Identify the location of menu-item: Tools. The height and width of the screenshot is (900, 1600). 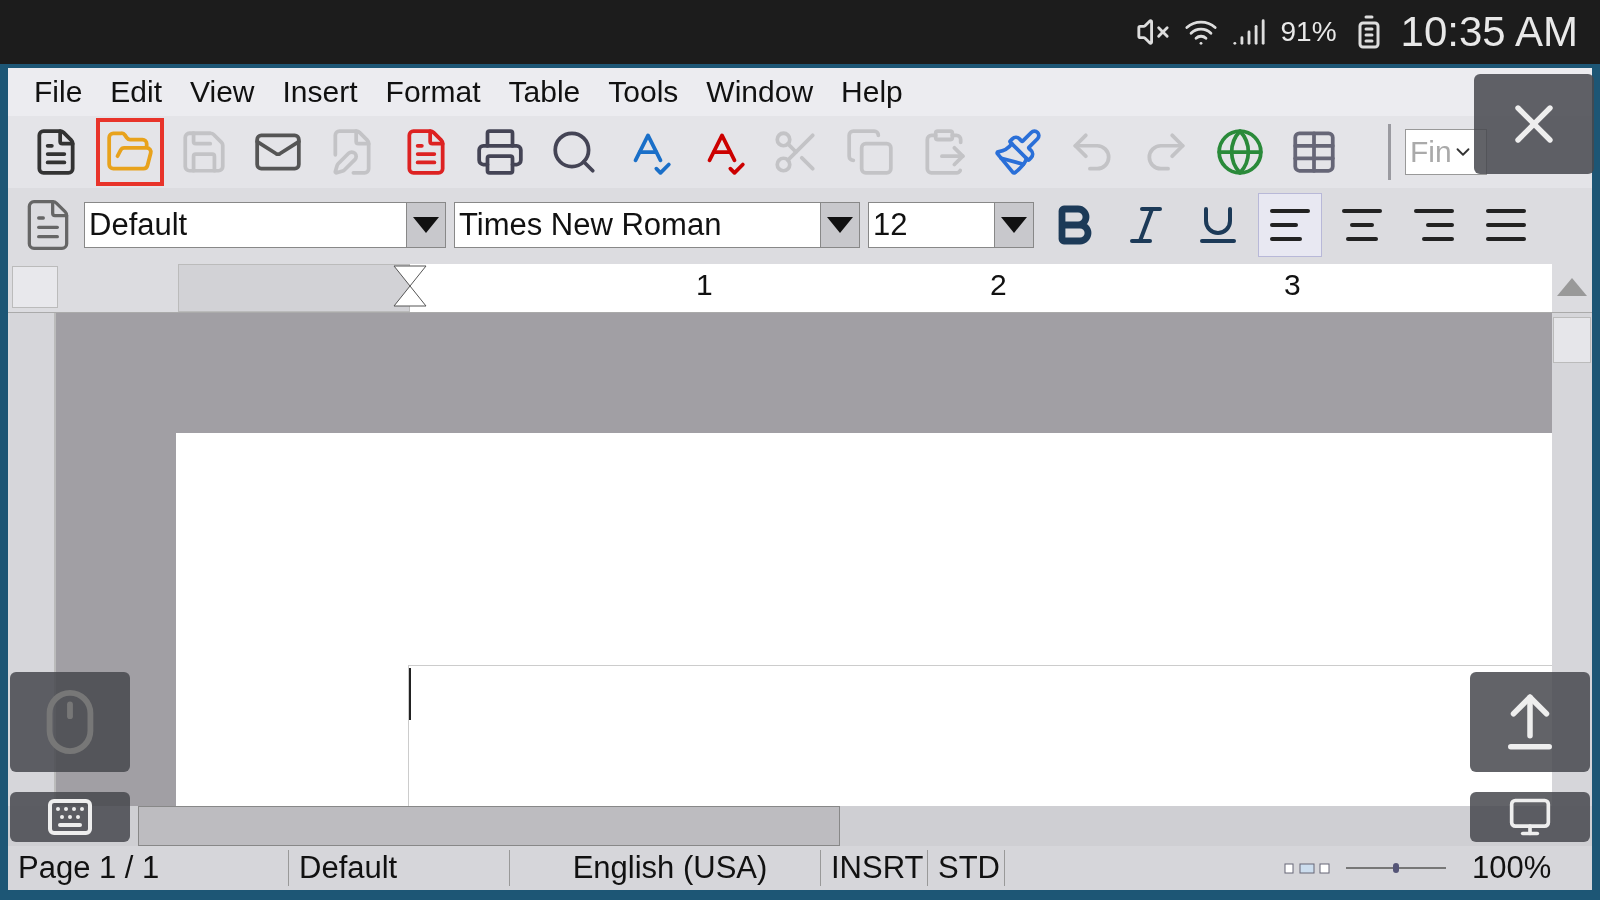
(647, 92).